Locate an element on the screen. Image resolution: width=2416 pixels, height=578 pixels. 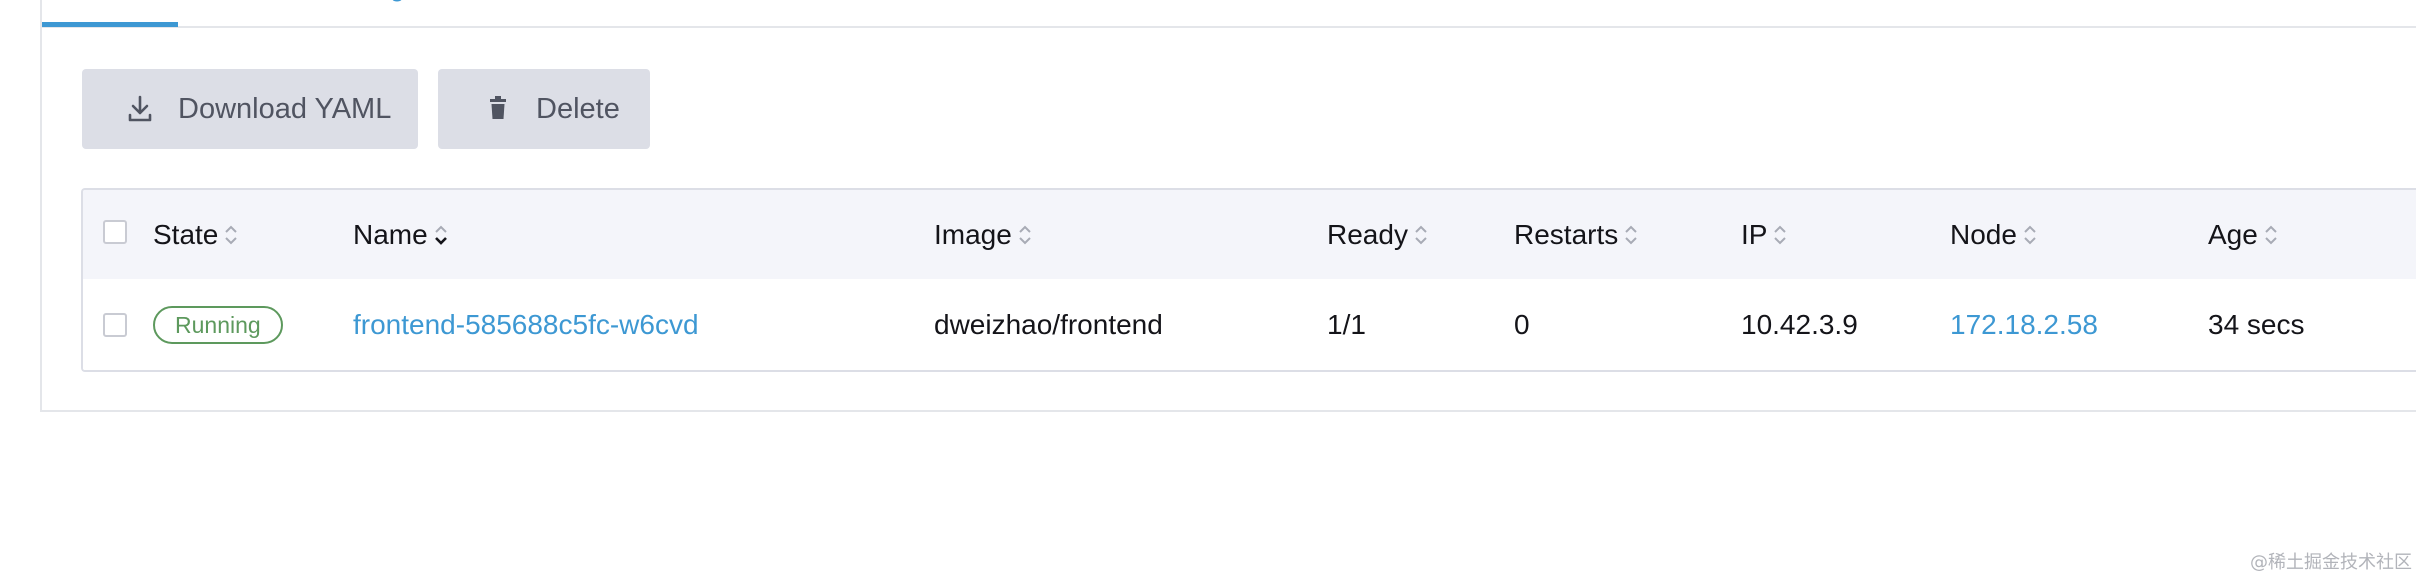
download-yaml-label: Download YAML is located at coordinates (285, 108).